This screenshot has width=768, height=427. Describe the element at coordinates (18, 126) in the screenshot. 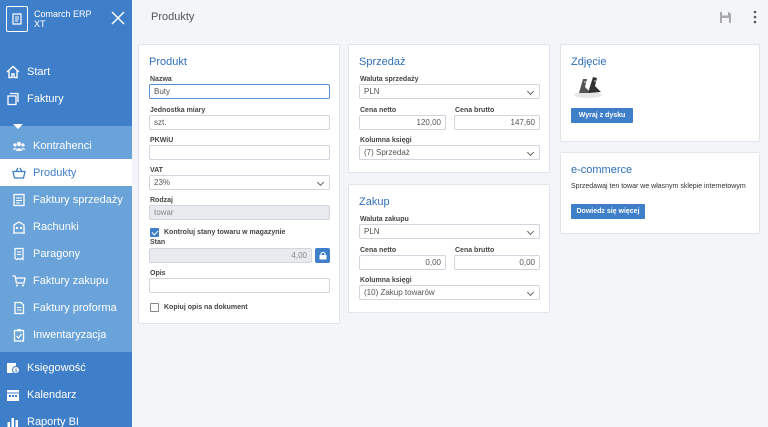

I see `submenu-caret-icon` at that location.